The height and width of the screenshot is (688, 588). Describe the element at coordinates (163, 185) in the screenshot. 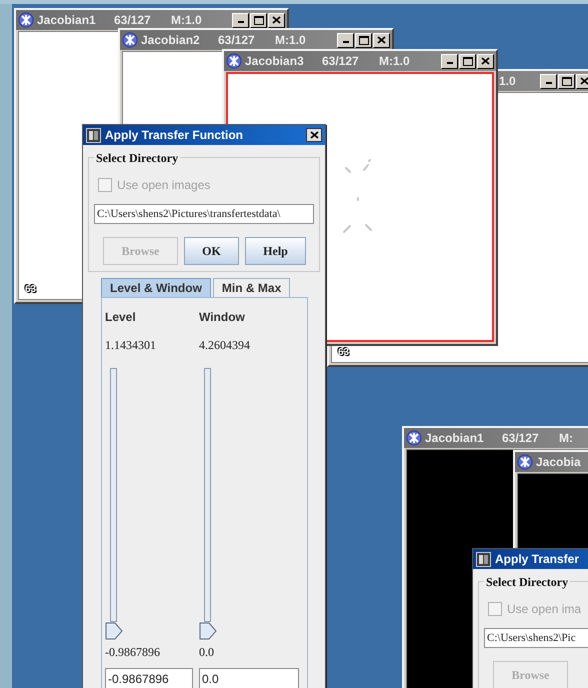

I see `checkbox-label: Use open images` at that location.